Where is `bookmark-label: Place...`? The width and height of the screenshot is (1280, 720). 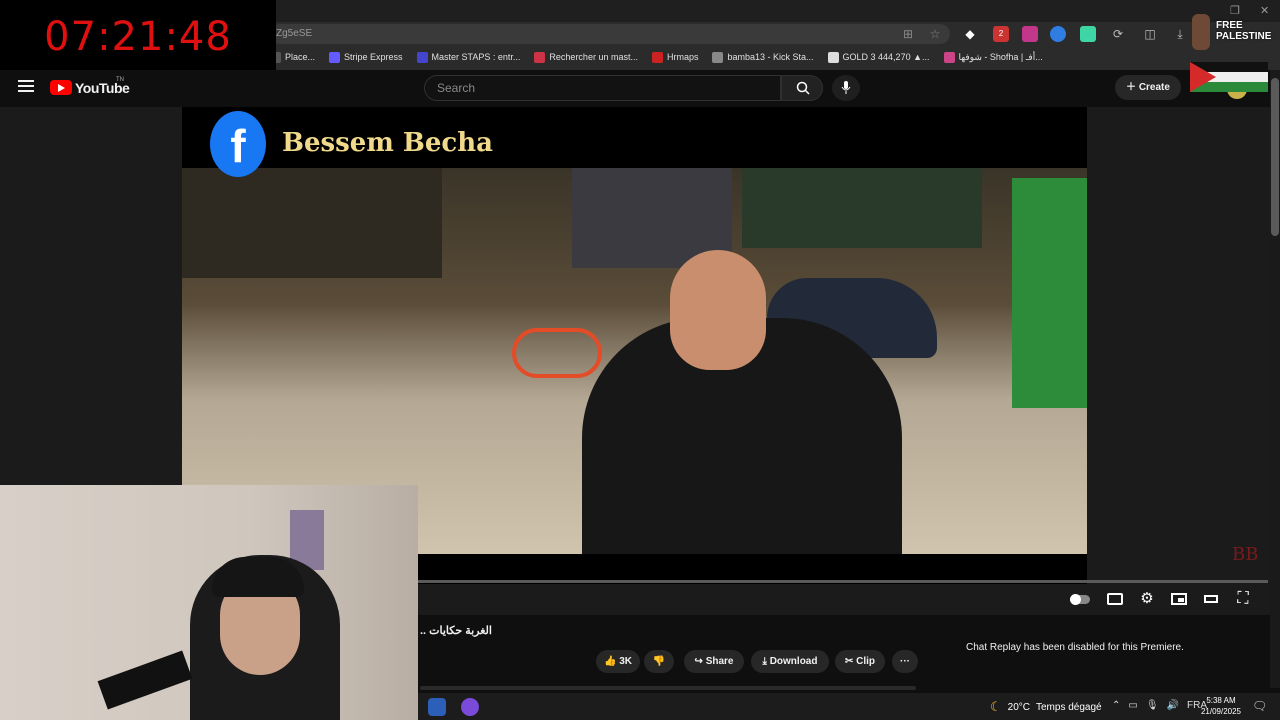 bookmark-label: Place... is located at coordinates (300, 57).